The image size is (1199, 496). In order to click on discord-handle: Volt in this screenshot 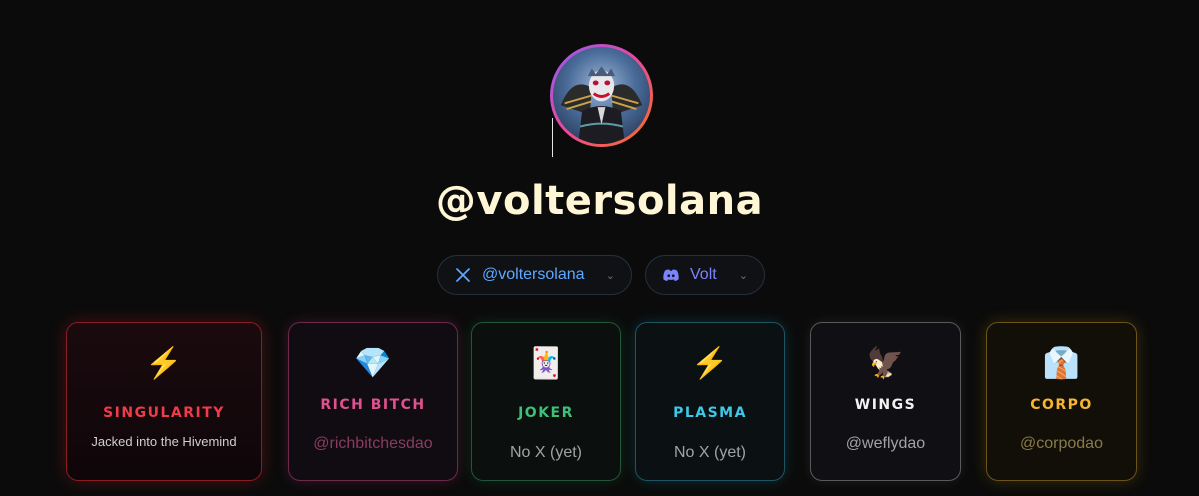, I will do `click(703, 274)`.